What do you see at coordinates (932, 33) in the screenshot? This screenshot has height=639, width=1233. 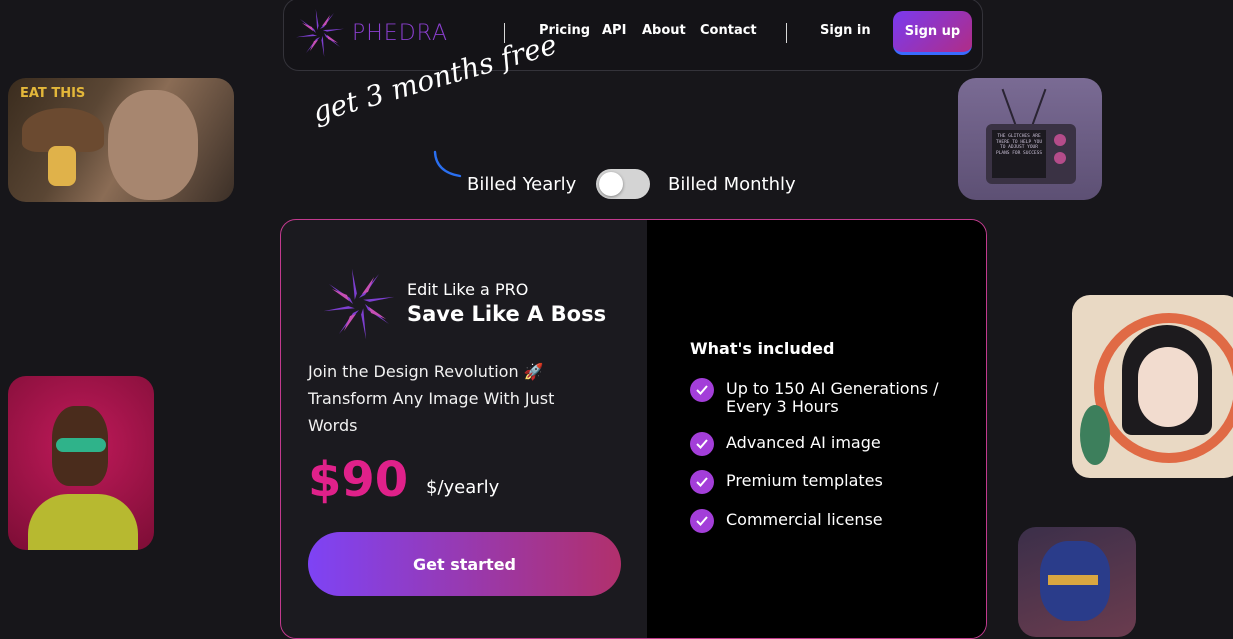 I see `signup-button: Sign up` at bounding box center [932, 33].